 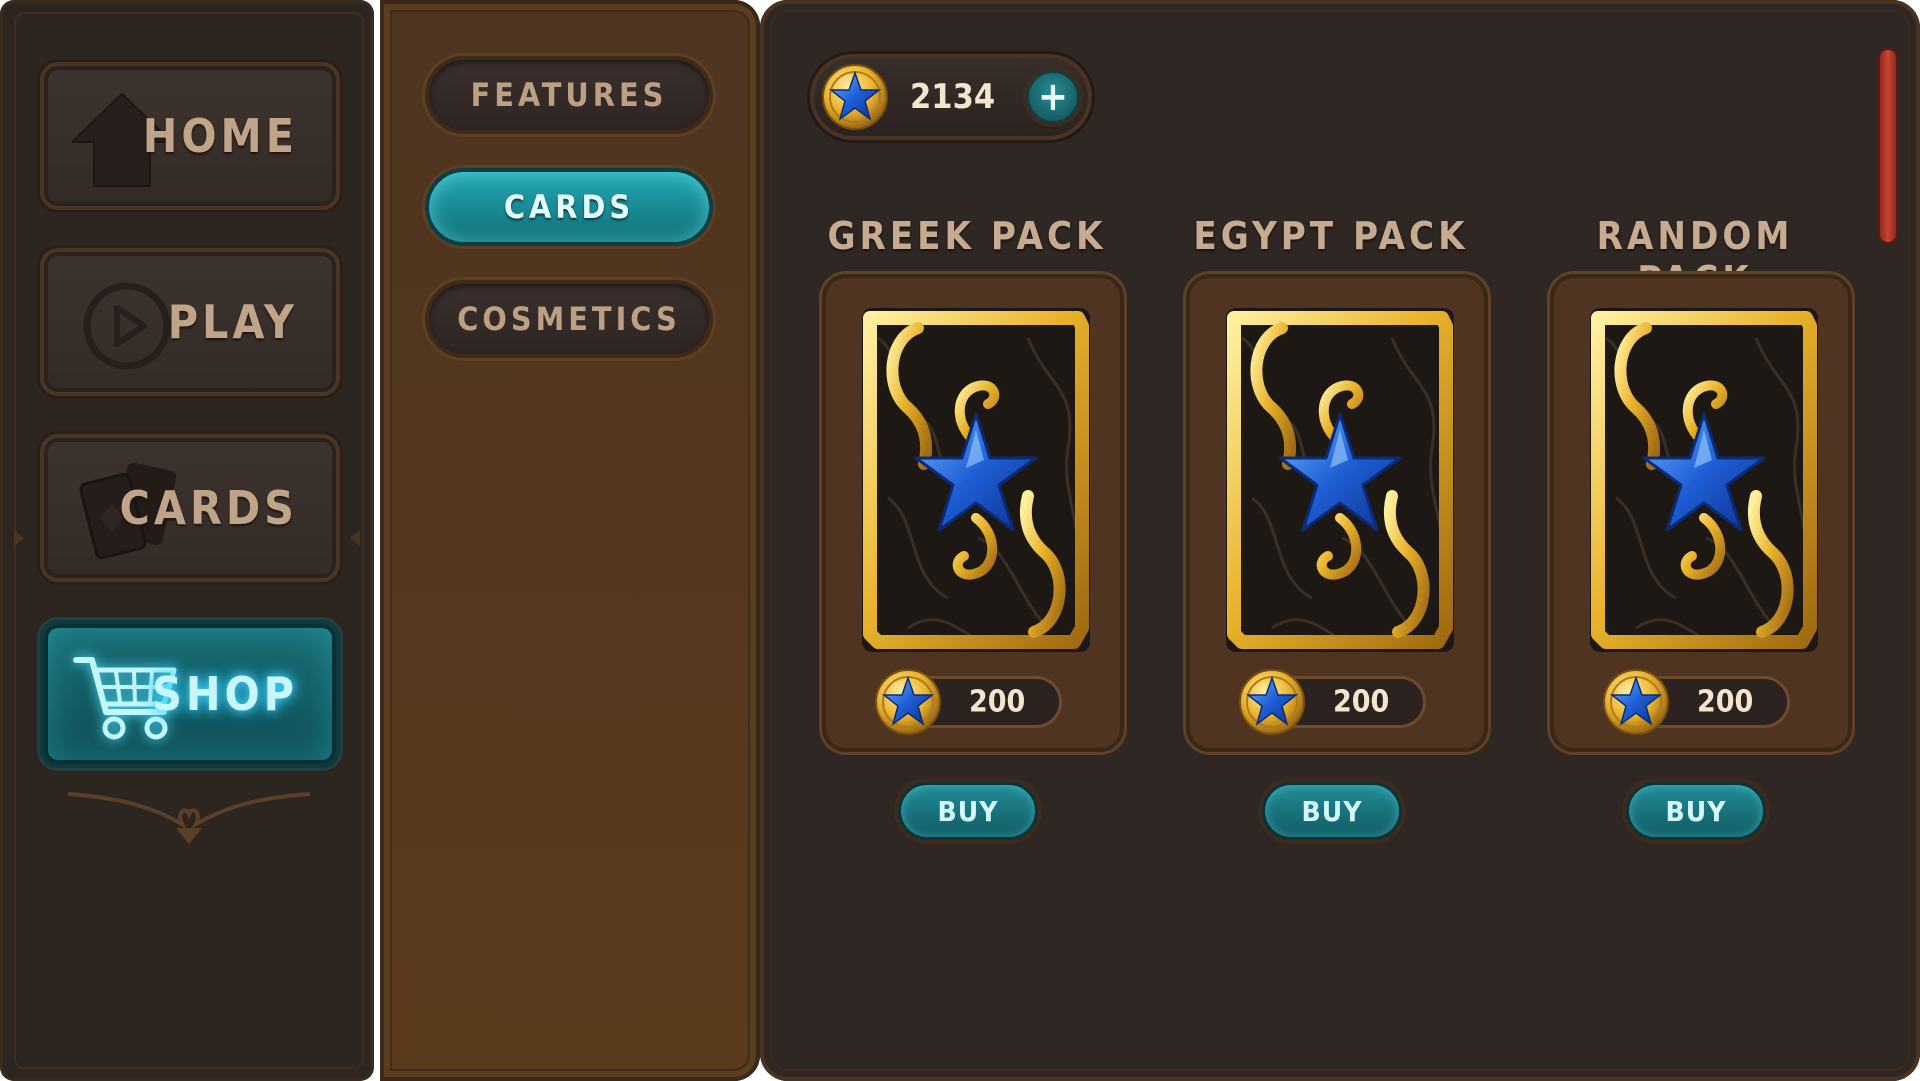 I want to click on nav-shop-button: SHOP, so click(x=190, y=694).